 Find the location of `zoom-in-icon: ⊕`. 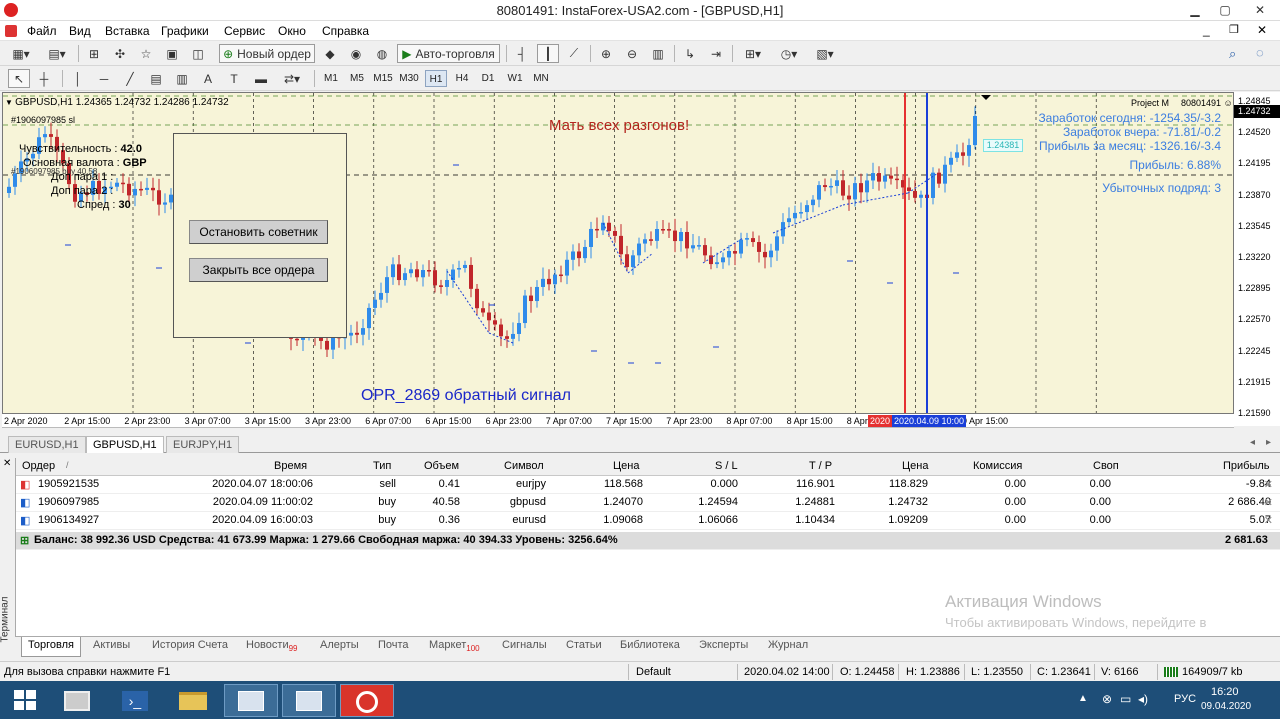

zoom-in-icon: ⊕ is located at coordinates (606, 53).